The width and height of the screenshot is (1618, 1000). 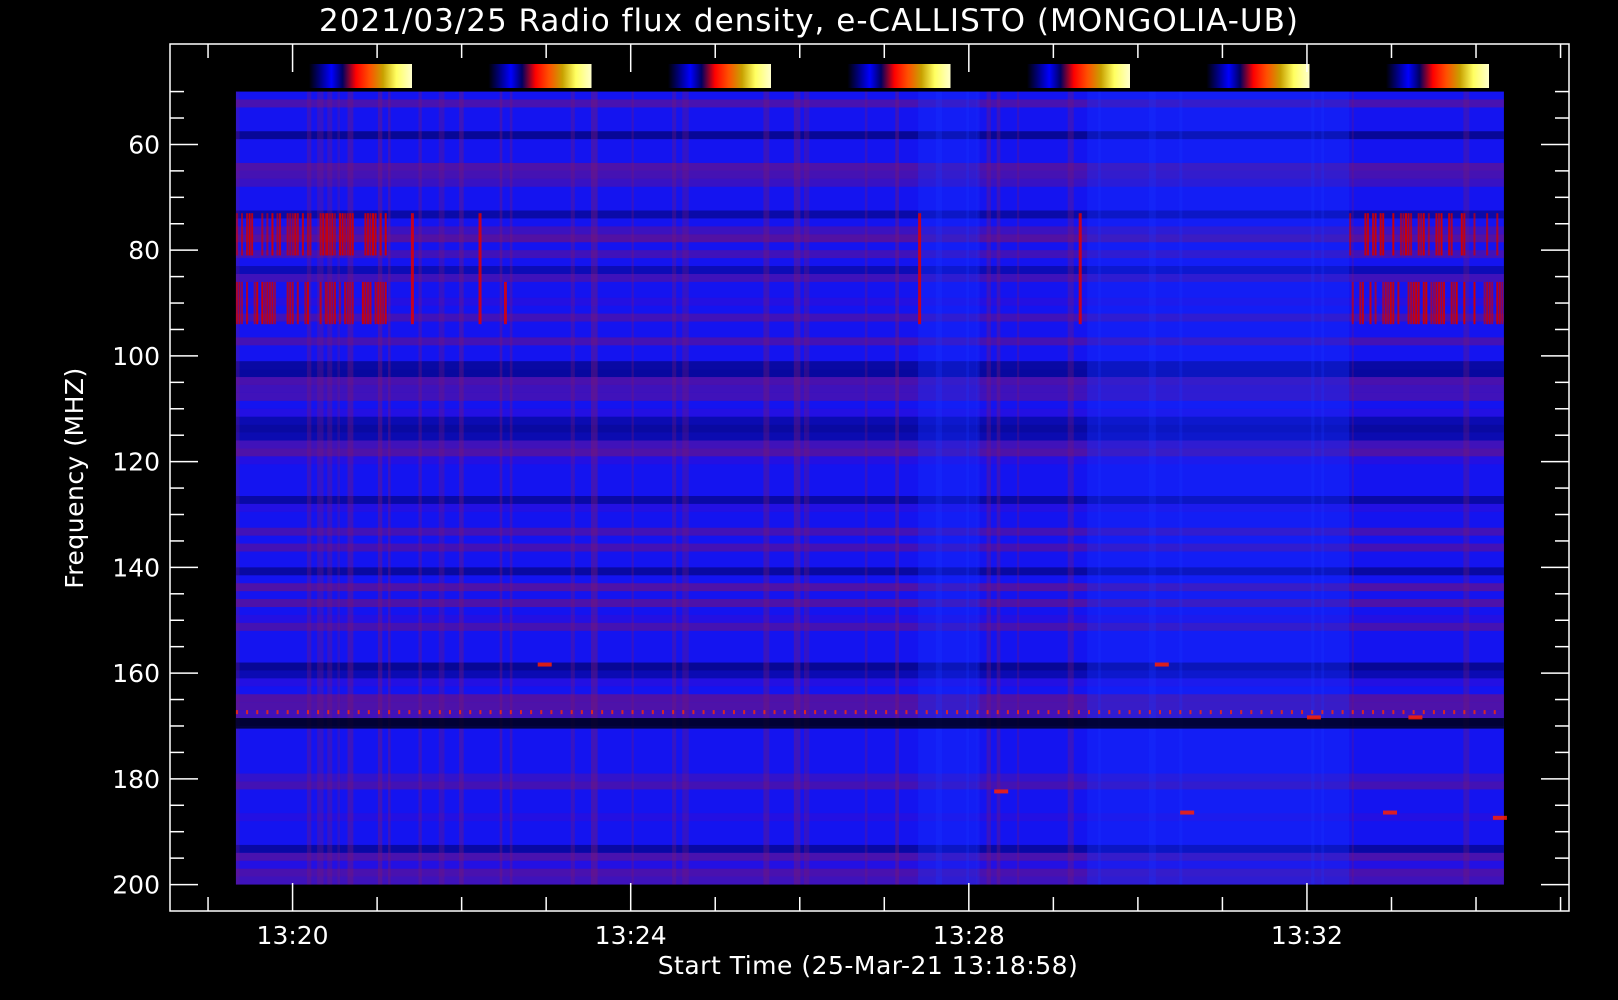 What do you see at coordinates (869, 723) in the screenshot?
I see `interference-line` at bounding box center [869, 723].